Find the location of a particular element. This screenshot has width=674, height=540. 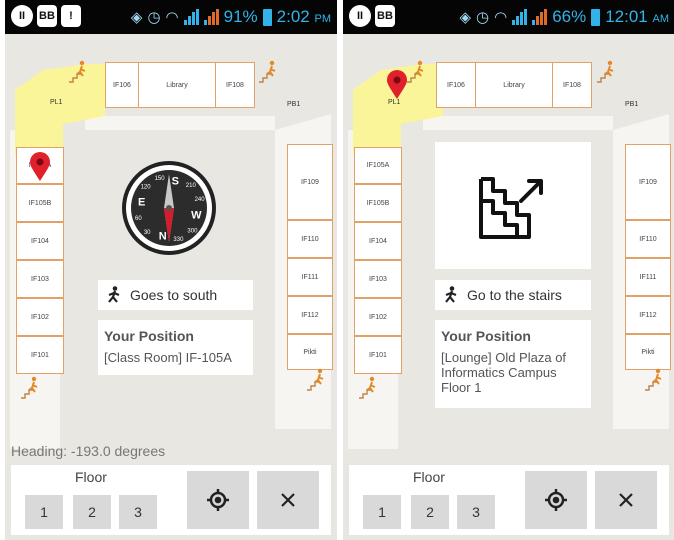

status-bar: II BB ◈ ◷ ◠ 66% 12:01 AM is located at coordinates (508, 17).